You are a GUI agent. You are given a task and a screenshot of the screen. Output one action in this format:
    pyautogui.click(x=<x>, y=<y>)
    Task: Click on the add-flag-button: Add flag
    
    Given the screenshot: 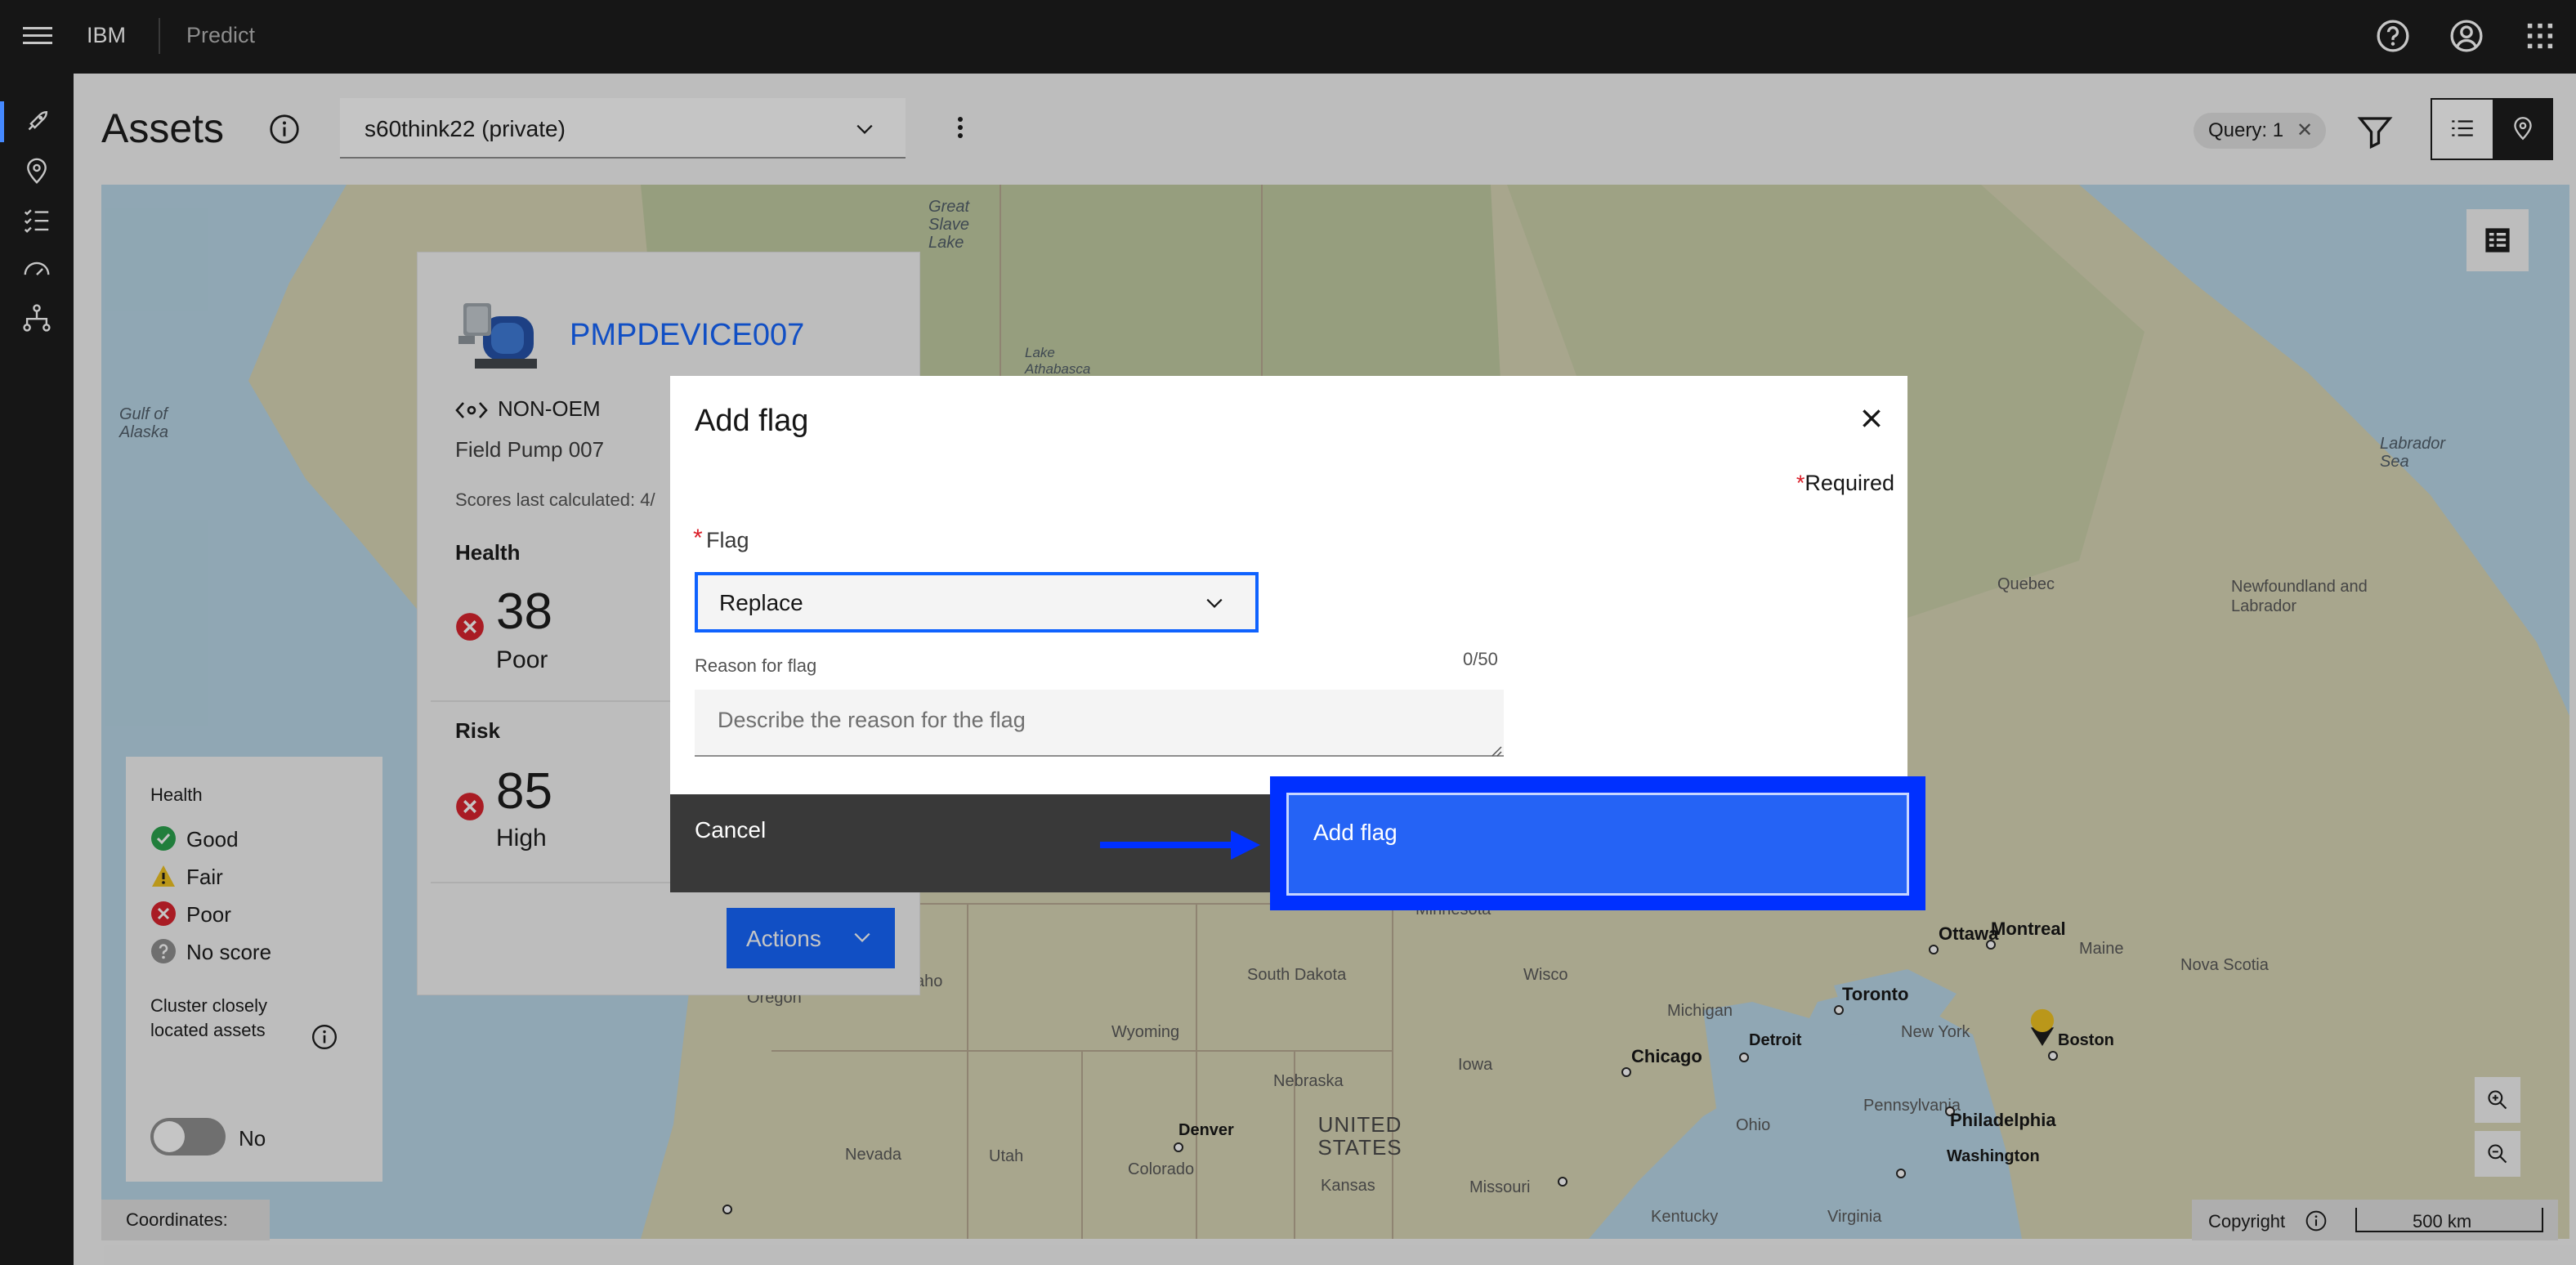 What is the action you would take?
    pyautogui.click(x=1597, y=845)
    